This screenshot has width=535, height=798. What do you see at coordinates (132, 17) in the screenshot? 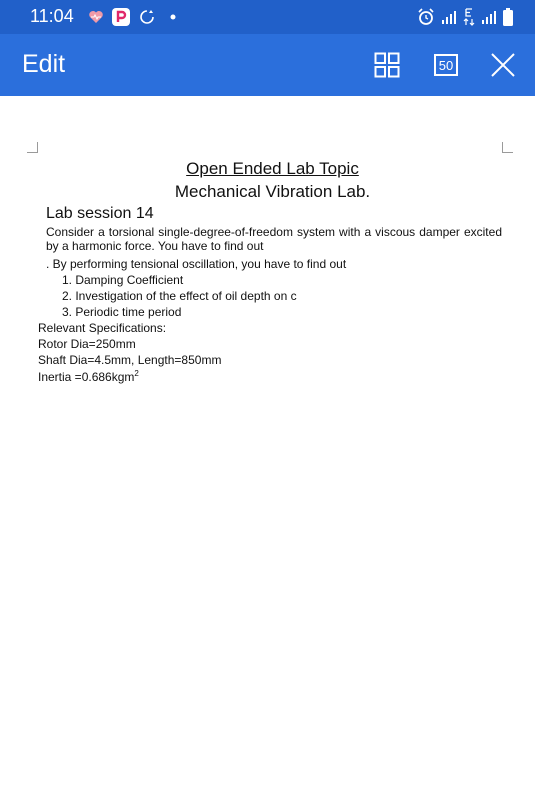
I see `status-left-icons` at bounding box center [132, 17].